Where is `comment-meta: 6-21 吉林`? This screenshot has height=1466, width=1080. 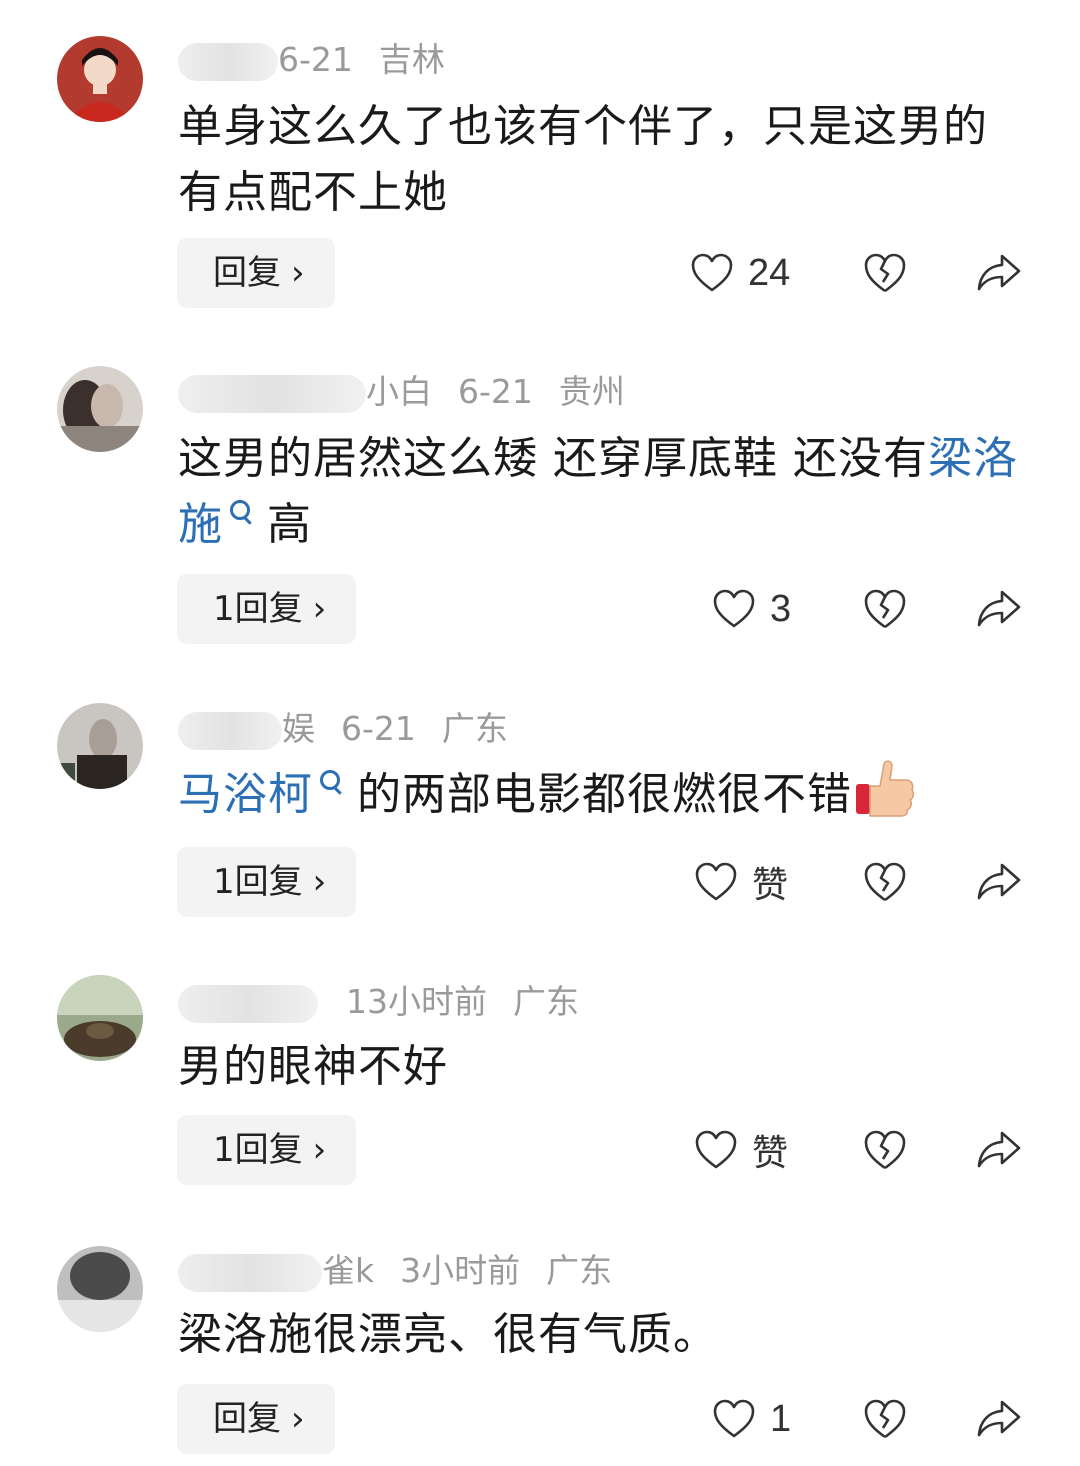
comment-meta: 6-21 吉林 is located at coordinates (311, 60).